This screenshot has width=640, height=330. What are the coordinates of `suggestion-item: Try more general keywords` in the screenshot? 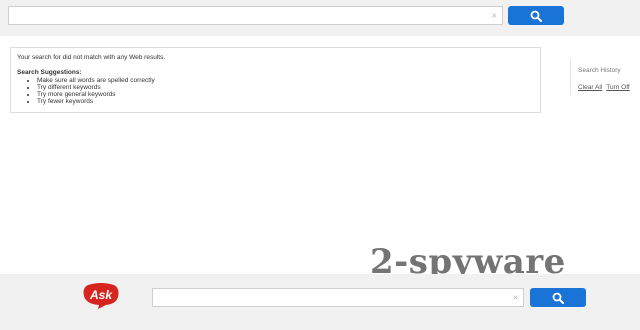 It's located at (96, 94).